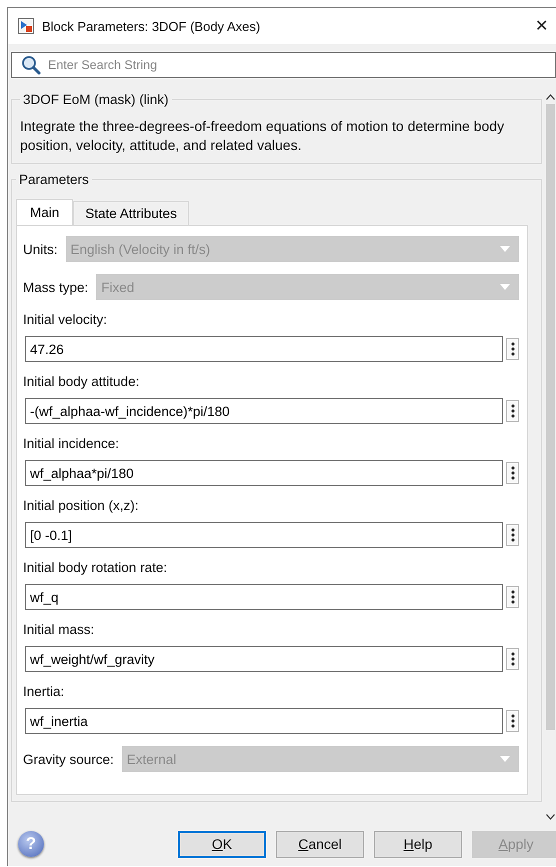 The height and width of the screenshot is (867, 556). Describe the element at coordinates (222, 844) in the screenshot. I see `dialog-button: OK` at that location.